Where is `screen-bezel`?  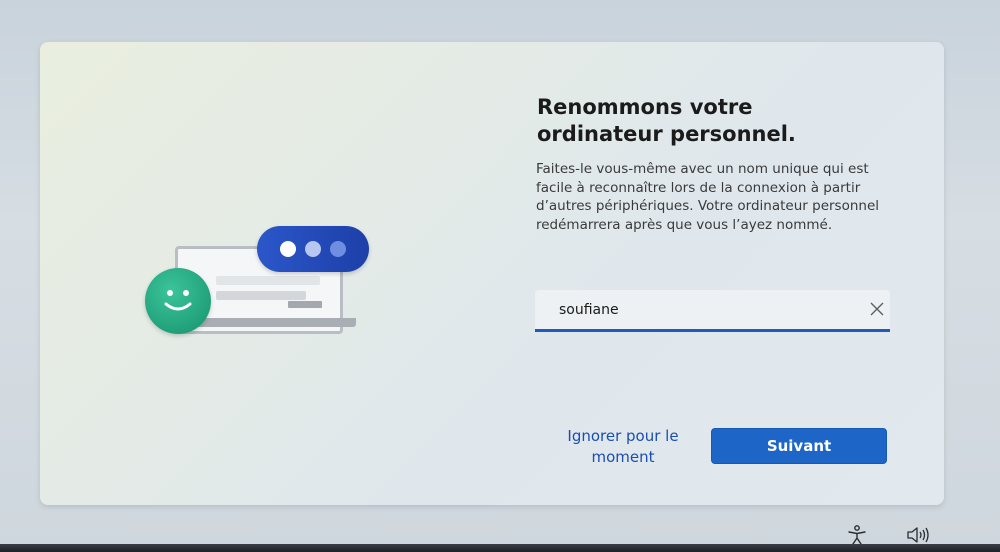 screen-bezel is located at coordinates (500, 548).